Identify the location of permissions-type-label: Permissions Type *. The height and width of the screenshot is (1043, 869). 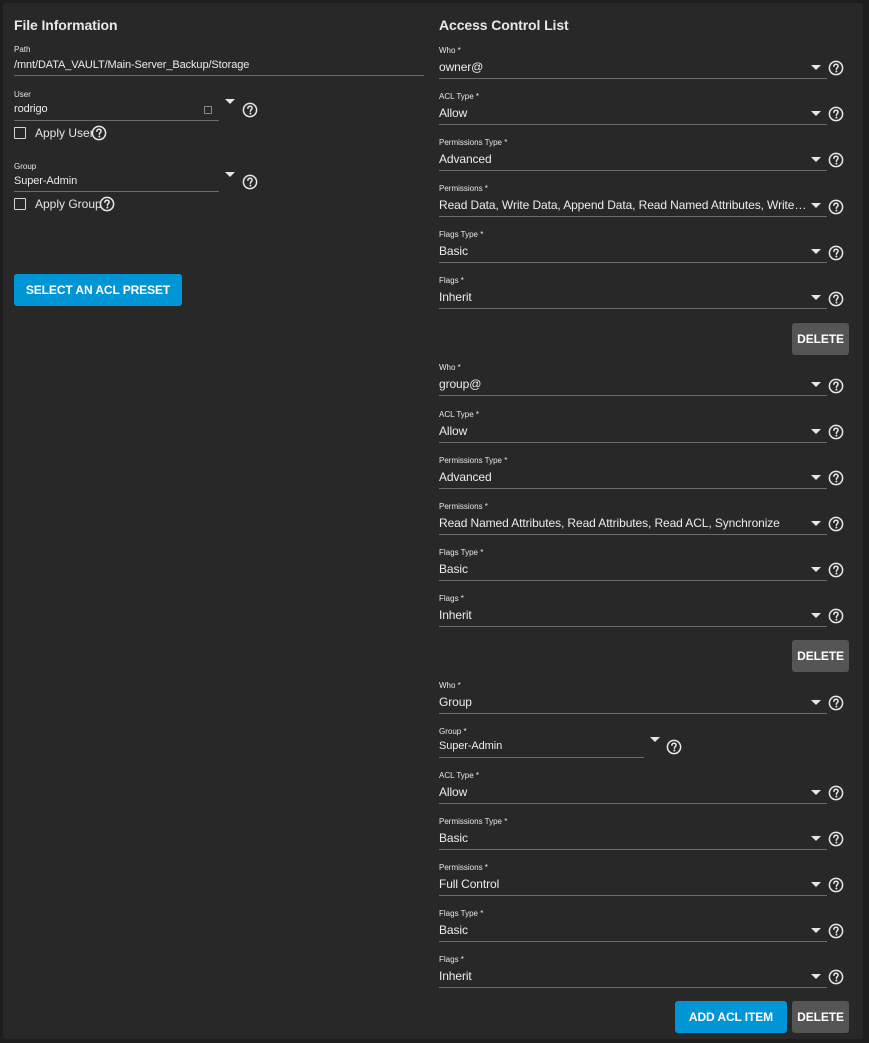
(473, 460).